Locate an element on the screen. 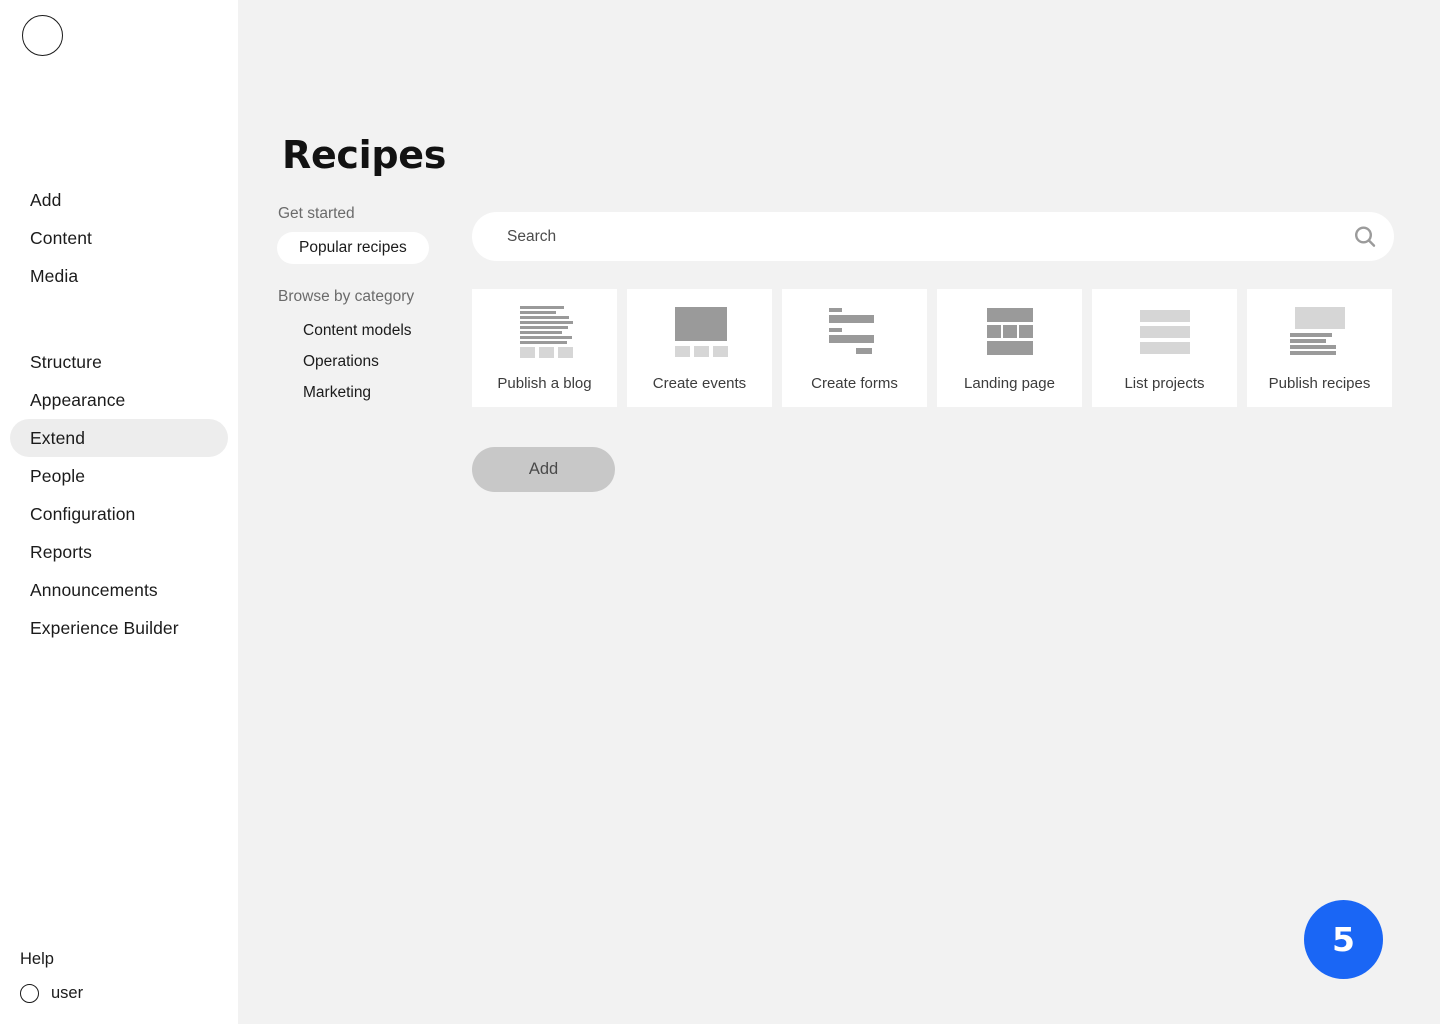  search-submit-button is located at coordinates (1365, 236).